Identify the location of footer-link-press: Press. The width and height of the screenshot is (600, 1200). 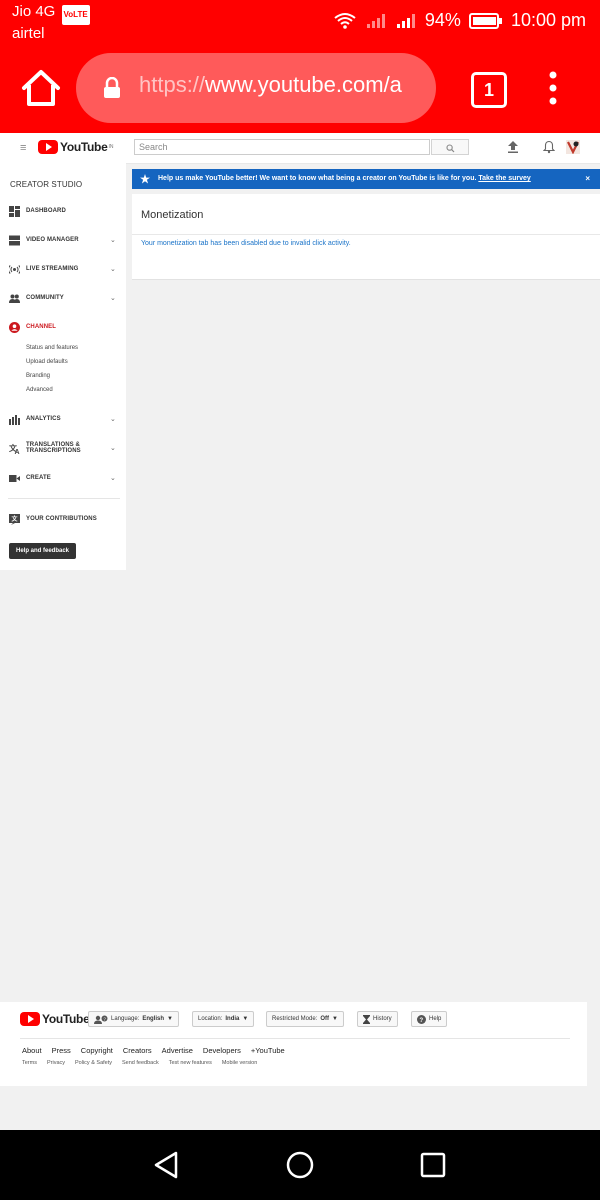
(61, 1050).